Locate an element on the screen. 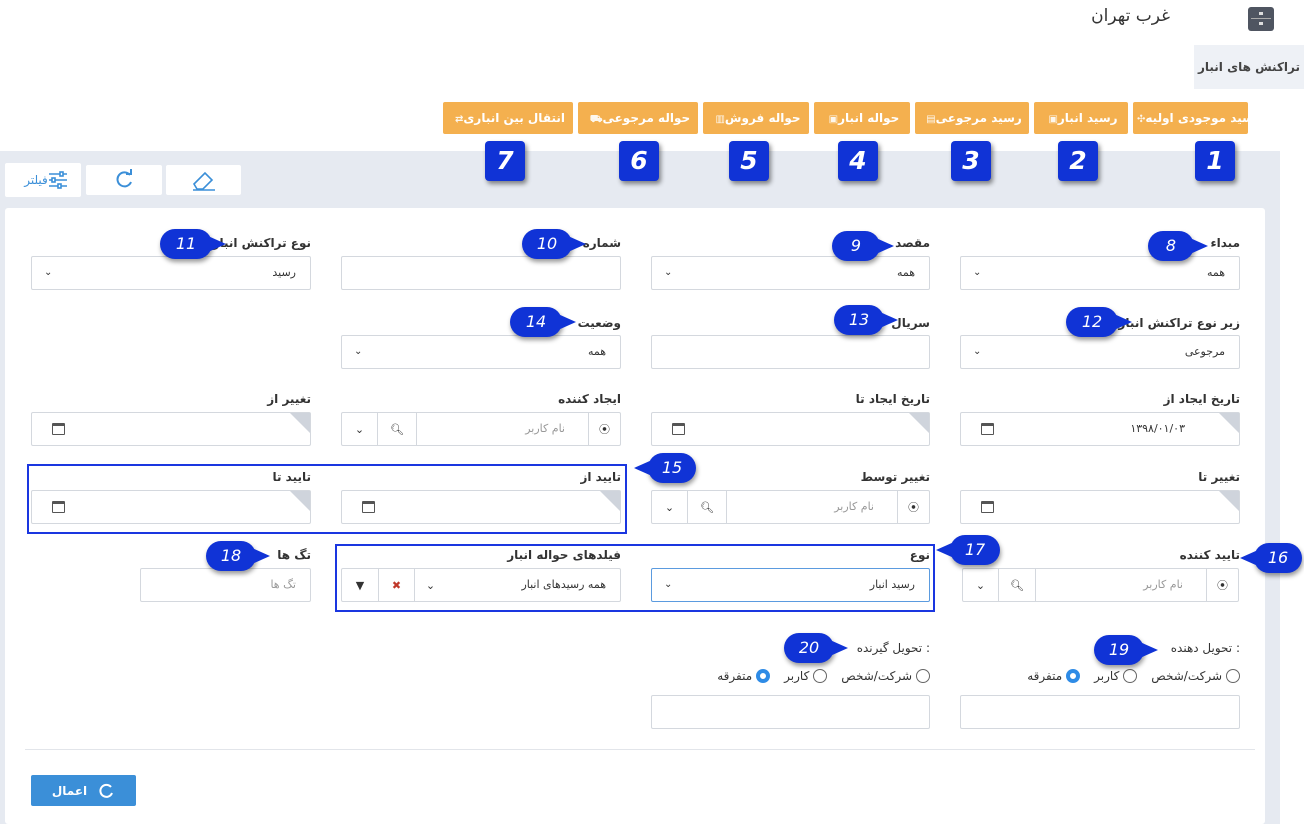 The height and width of the screenshot is (824, 1304). highlight-box-kind-fields is located at coordinates (635, 578).